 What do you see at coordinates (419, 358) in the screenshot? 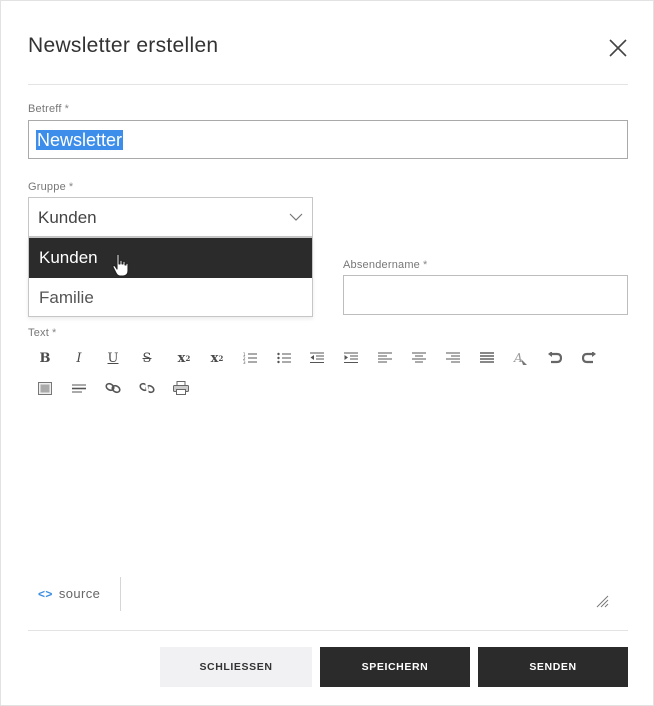
I see `align-center-icon` at bounding box center [419, 358].